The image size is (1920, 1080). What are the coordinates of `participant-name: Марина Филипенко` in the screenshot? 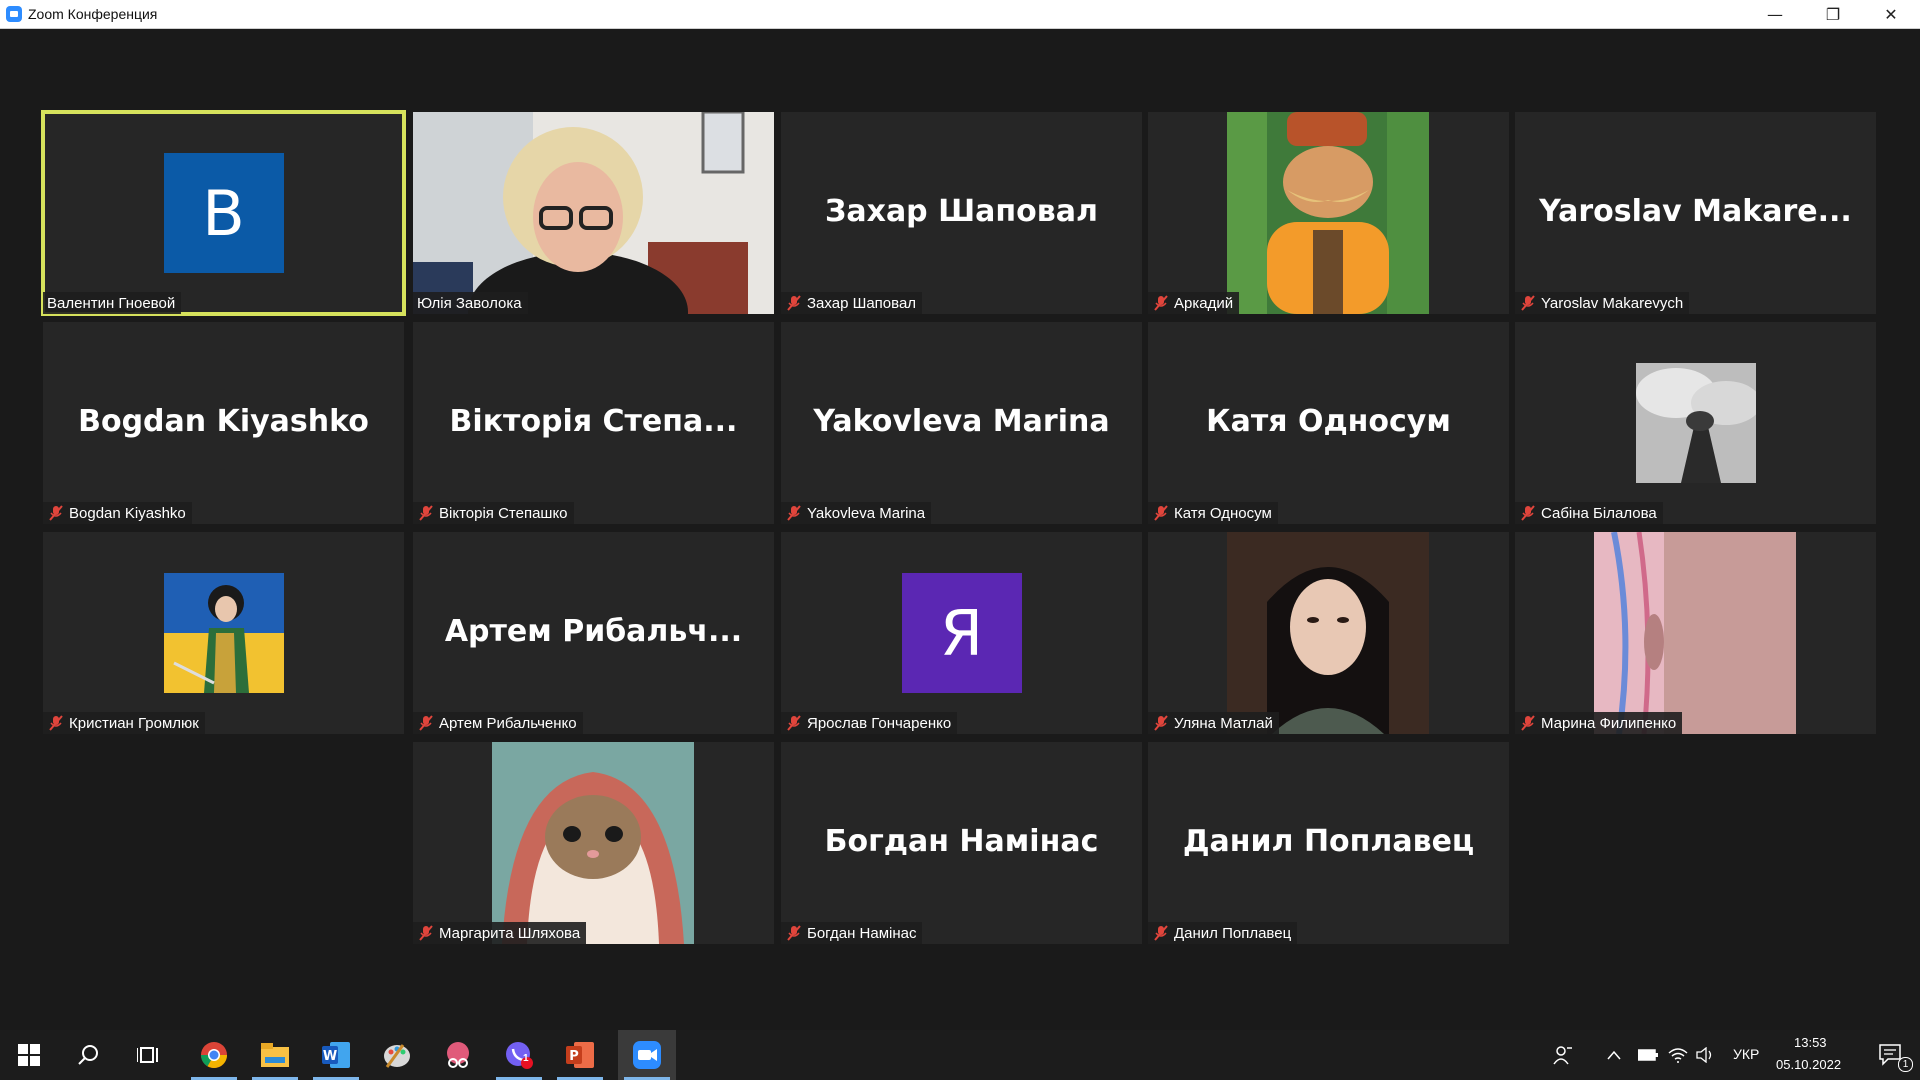 It's located at (1609, 723).